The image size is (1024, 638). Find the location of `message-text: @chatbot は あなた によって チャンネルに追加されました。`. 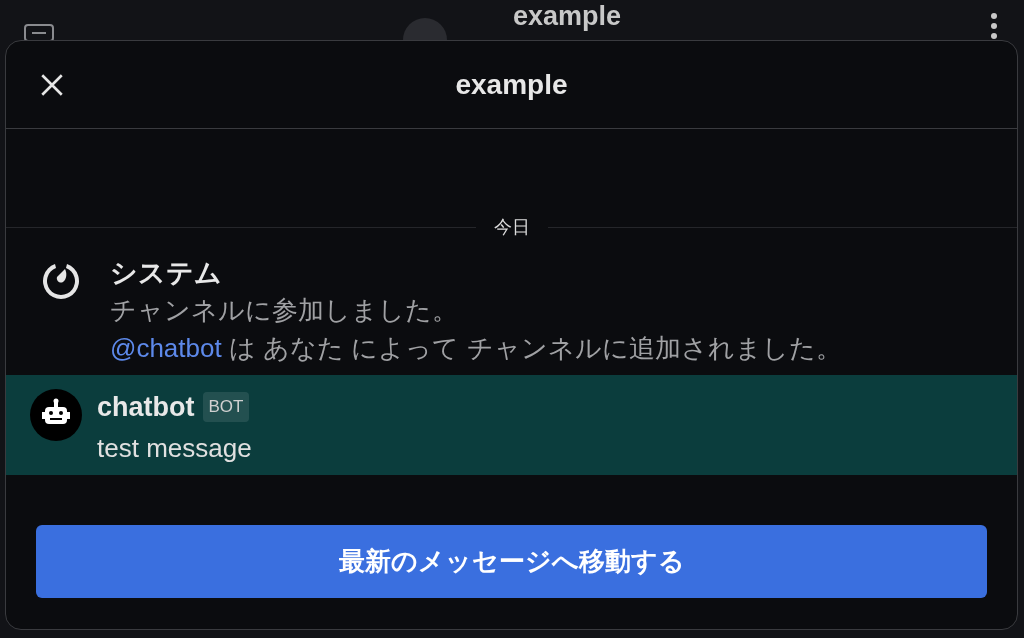

message-text: @chatbot は あなた によって チャンネルに追加されました。 is located at coordinates (476, 348).